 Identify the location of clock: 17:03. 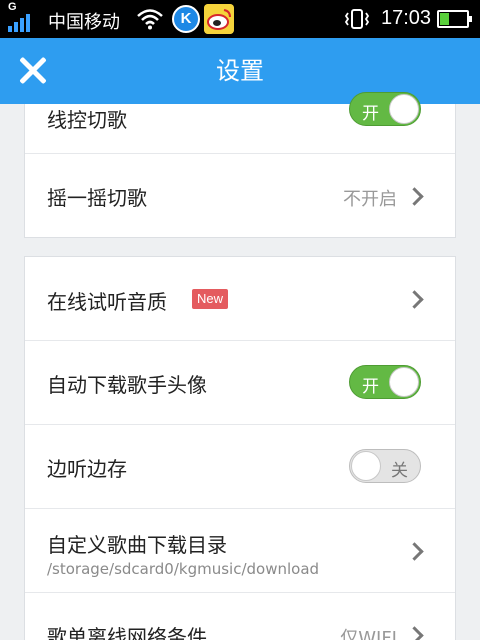
(406, 18).